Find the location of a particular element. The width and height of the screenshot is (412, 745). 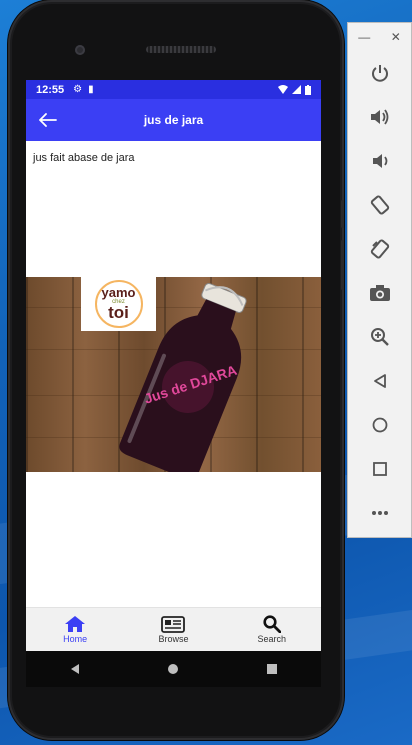

system-home-icon is located at coordinates (173, 669).